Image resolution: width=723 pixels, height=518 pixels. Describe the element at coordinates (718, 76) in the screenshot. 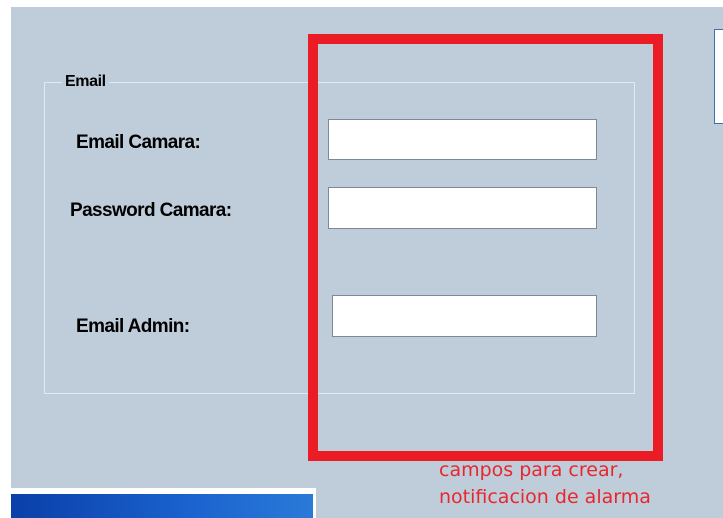

I see `adjacent-control-edge` at that location.